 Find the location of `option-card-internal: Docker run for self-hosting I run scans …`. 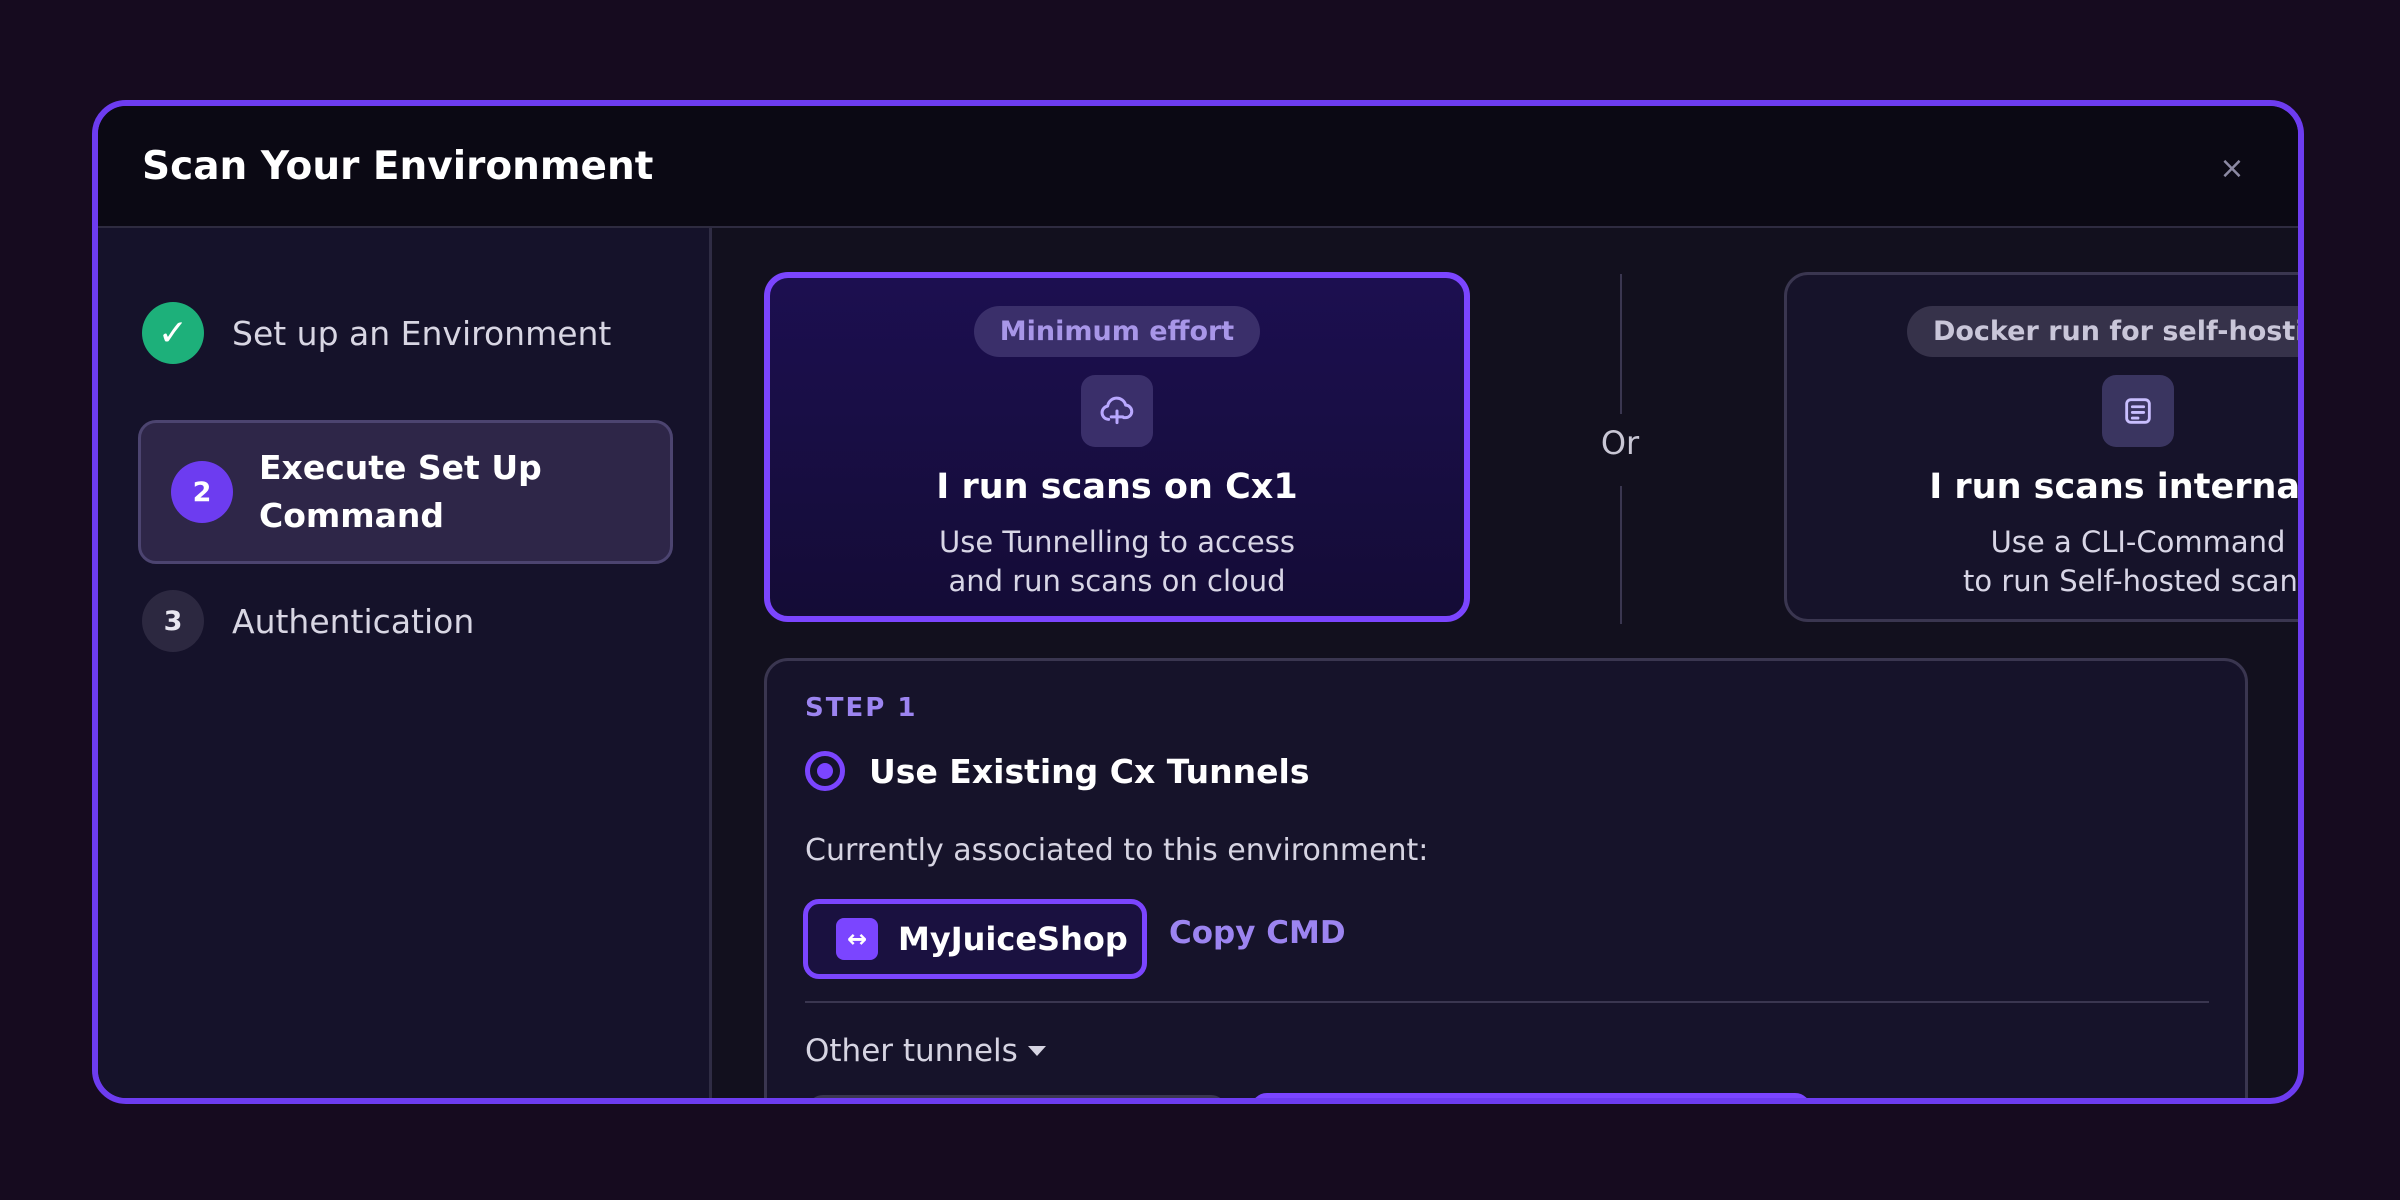

option-card-internal: Docker run for self-hosting I run scans … is located at coordinates (2044, 447).